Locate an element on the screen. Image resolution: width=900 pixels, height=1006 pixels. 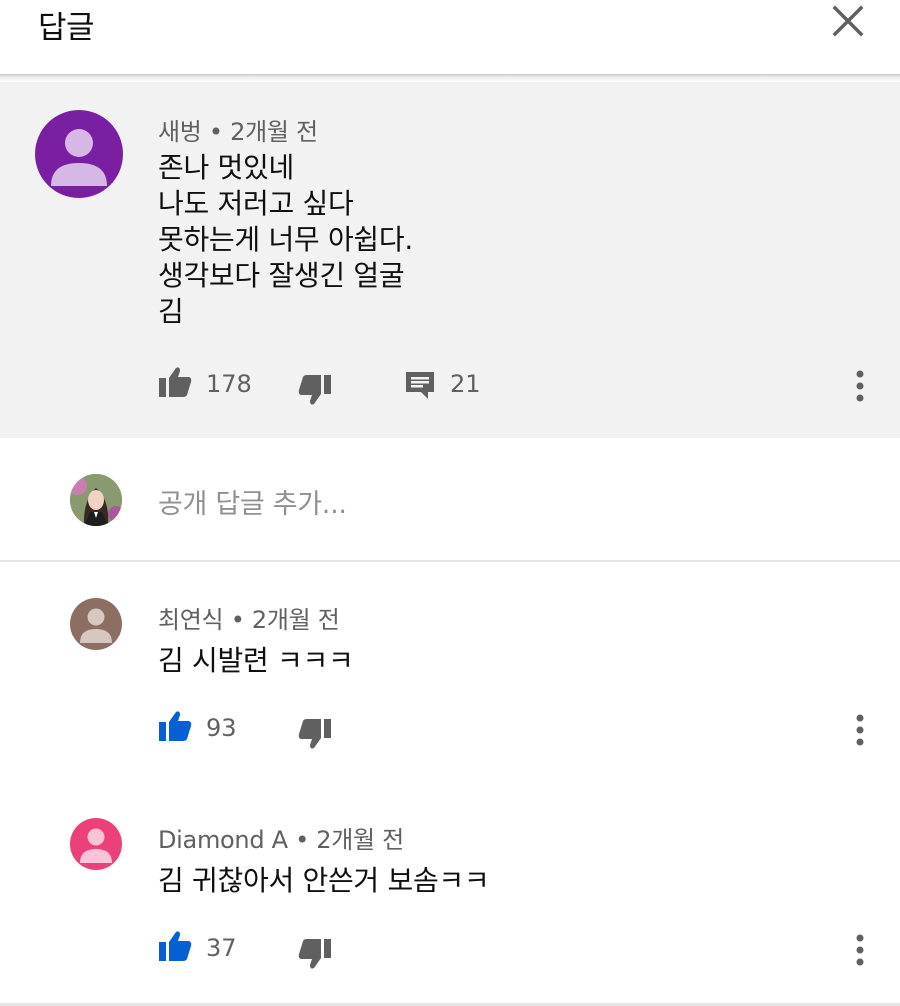
comment-meta: Diamond A • 2개월 전 is located at coordinates (281, 837).